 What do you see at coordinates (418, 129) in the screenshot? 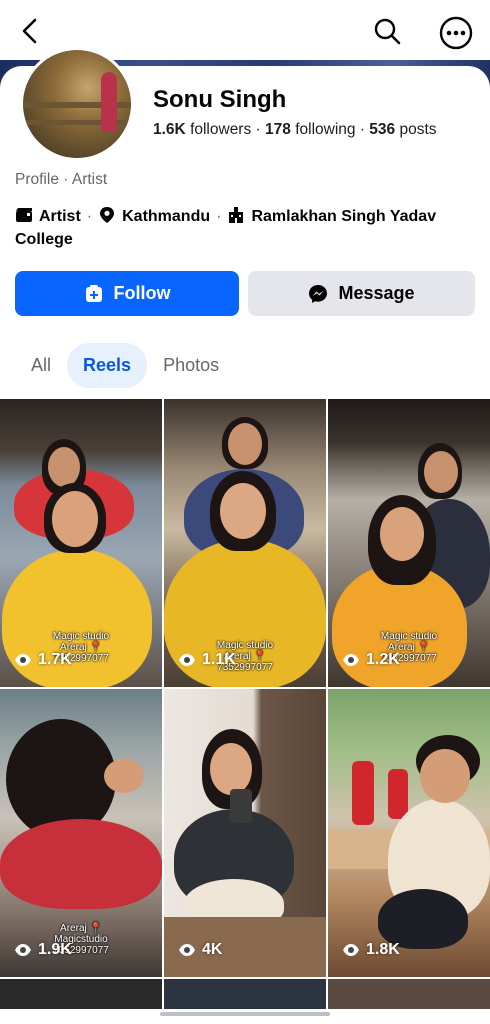
I see `posts-label: posts` at bounding box center [418, 129].